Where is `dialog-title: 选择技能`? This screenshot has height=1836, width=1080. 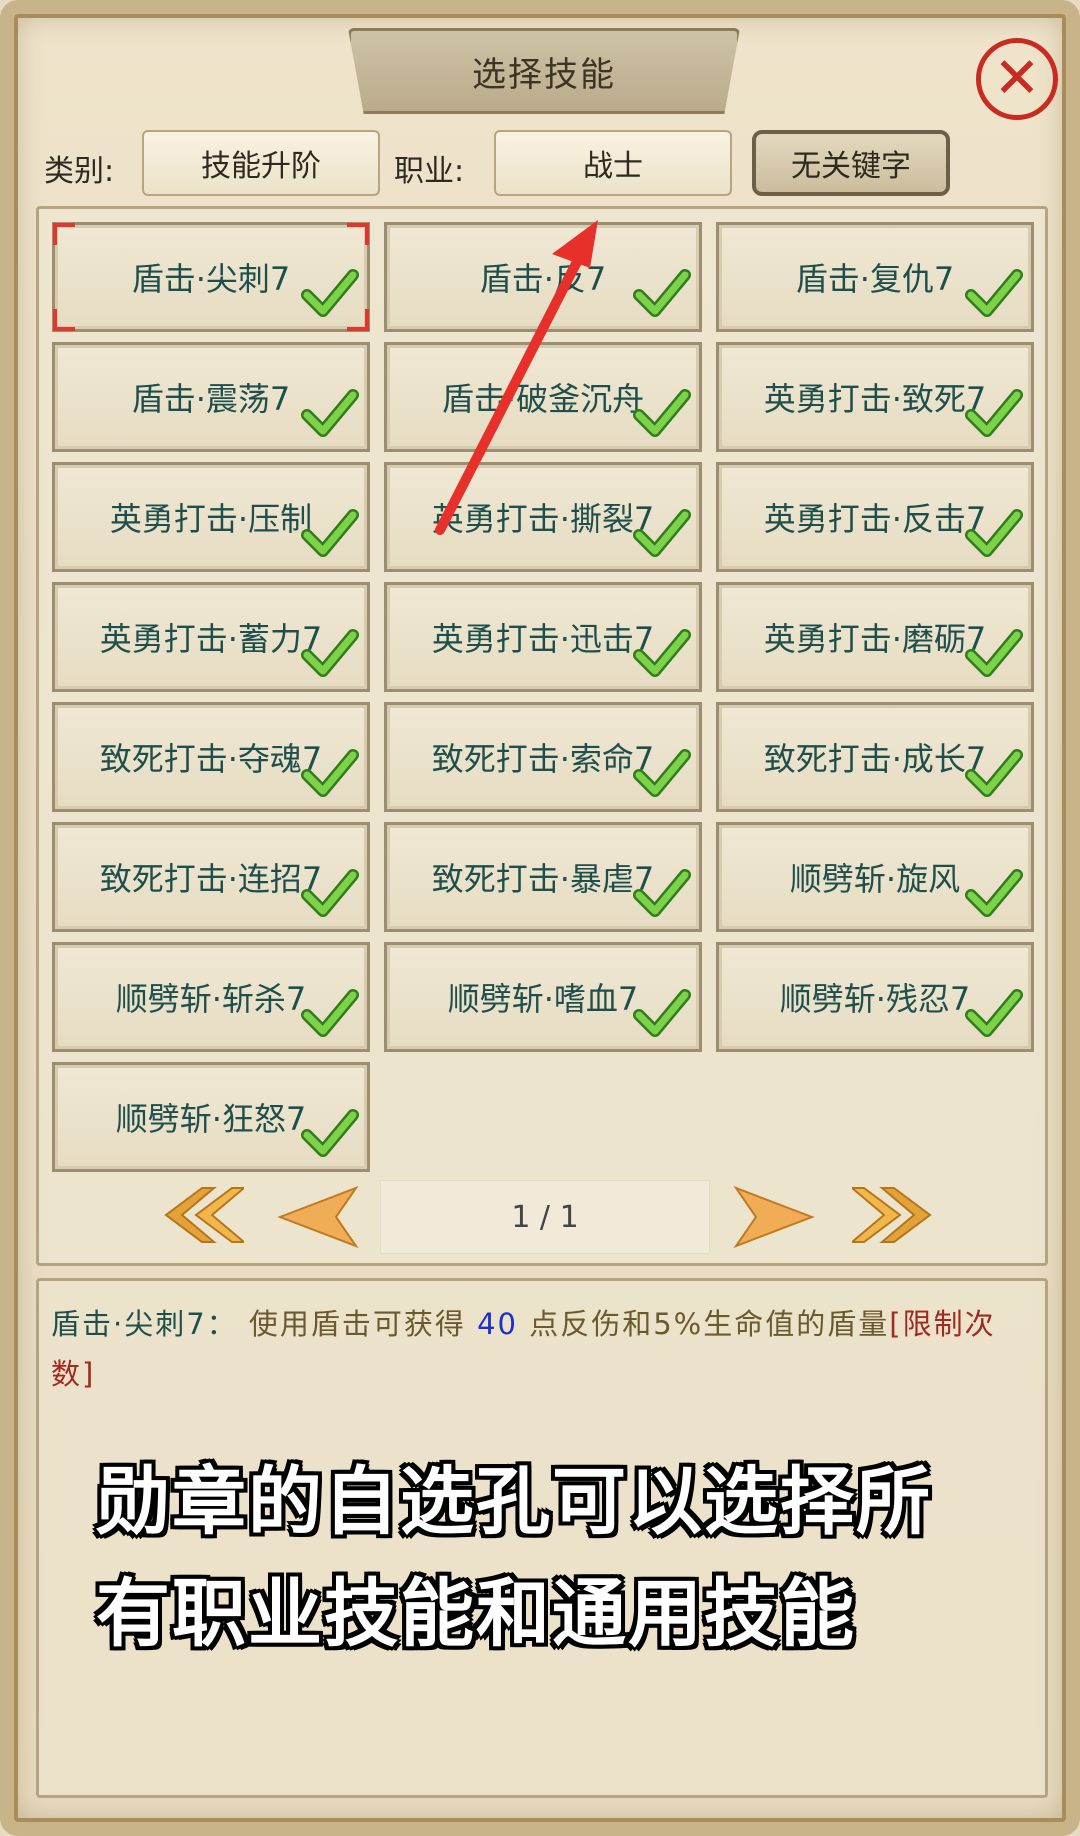 dialog-title: 选择技能 is located at coordinates (544, 74).